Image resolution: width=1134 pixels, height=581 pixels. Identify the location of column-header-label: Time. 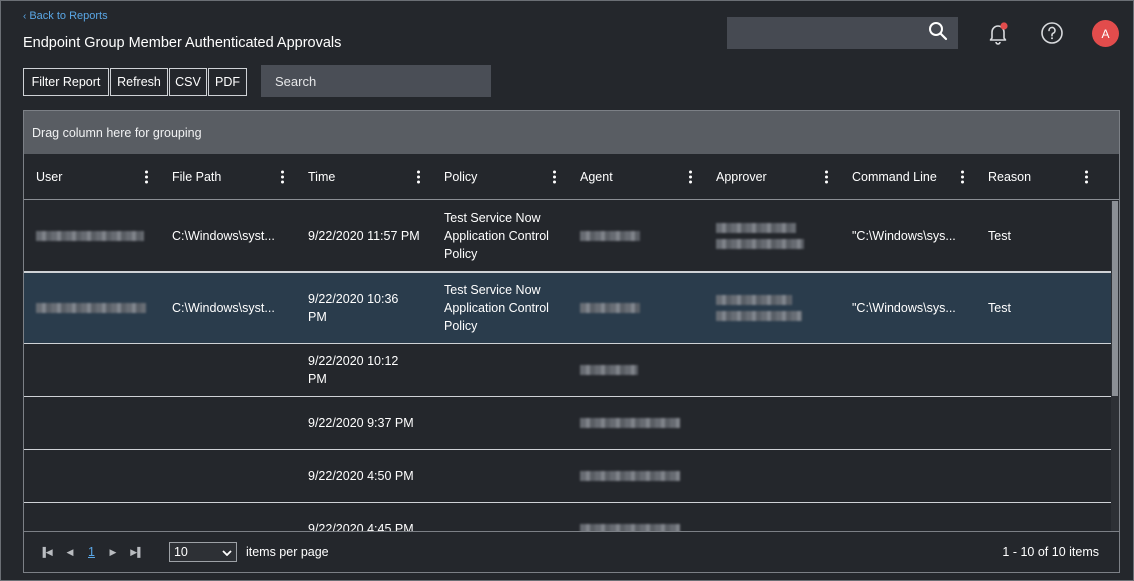
(322, 176).